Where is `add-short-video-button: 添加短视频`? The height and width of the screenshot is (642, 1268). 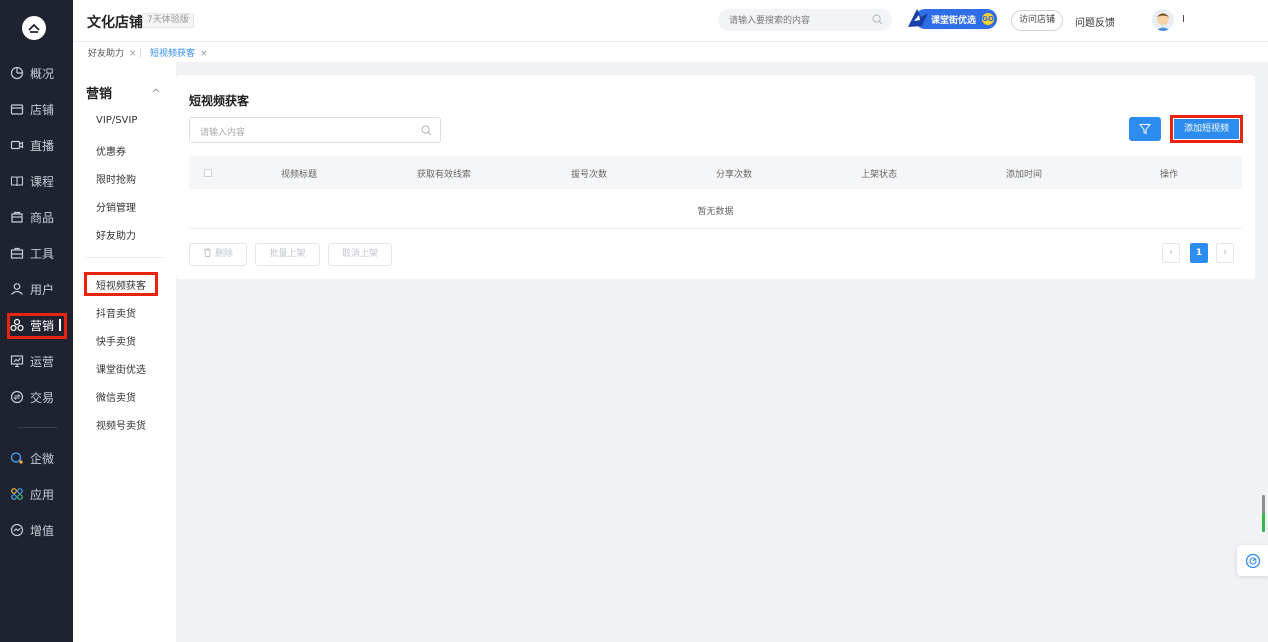
add-short-video-button: 添加短视频 is located at coordinates (1206, 129).